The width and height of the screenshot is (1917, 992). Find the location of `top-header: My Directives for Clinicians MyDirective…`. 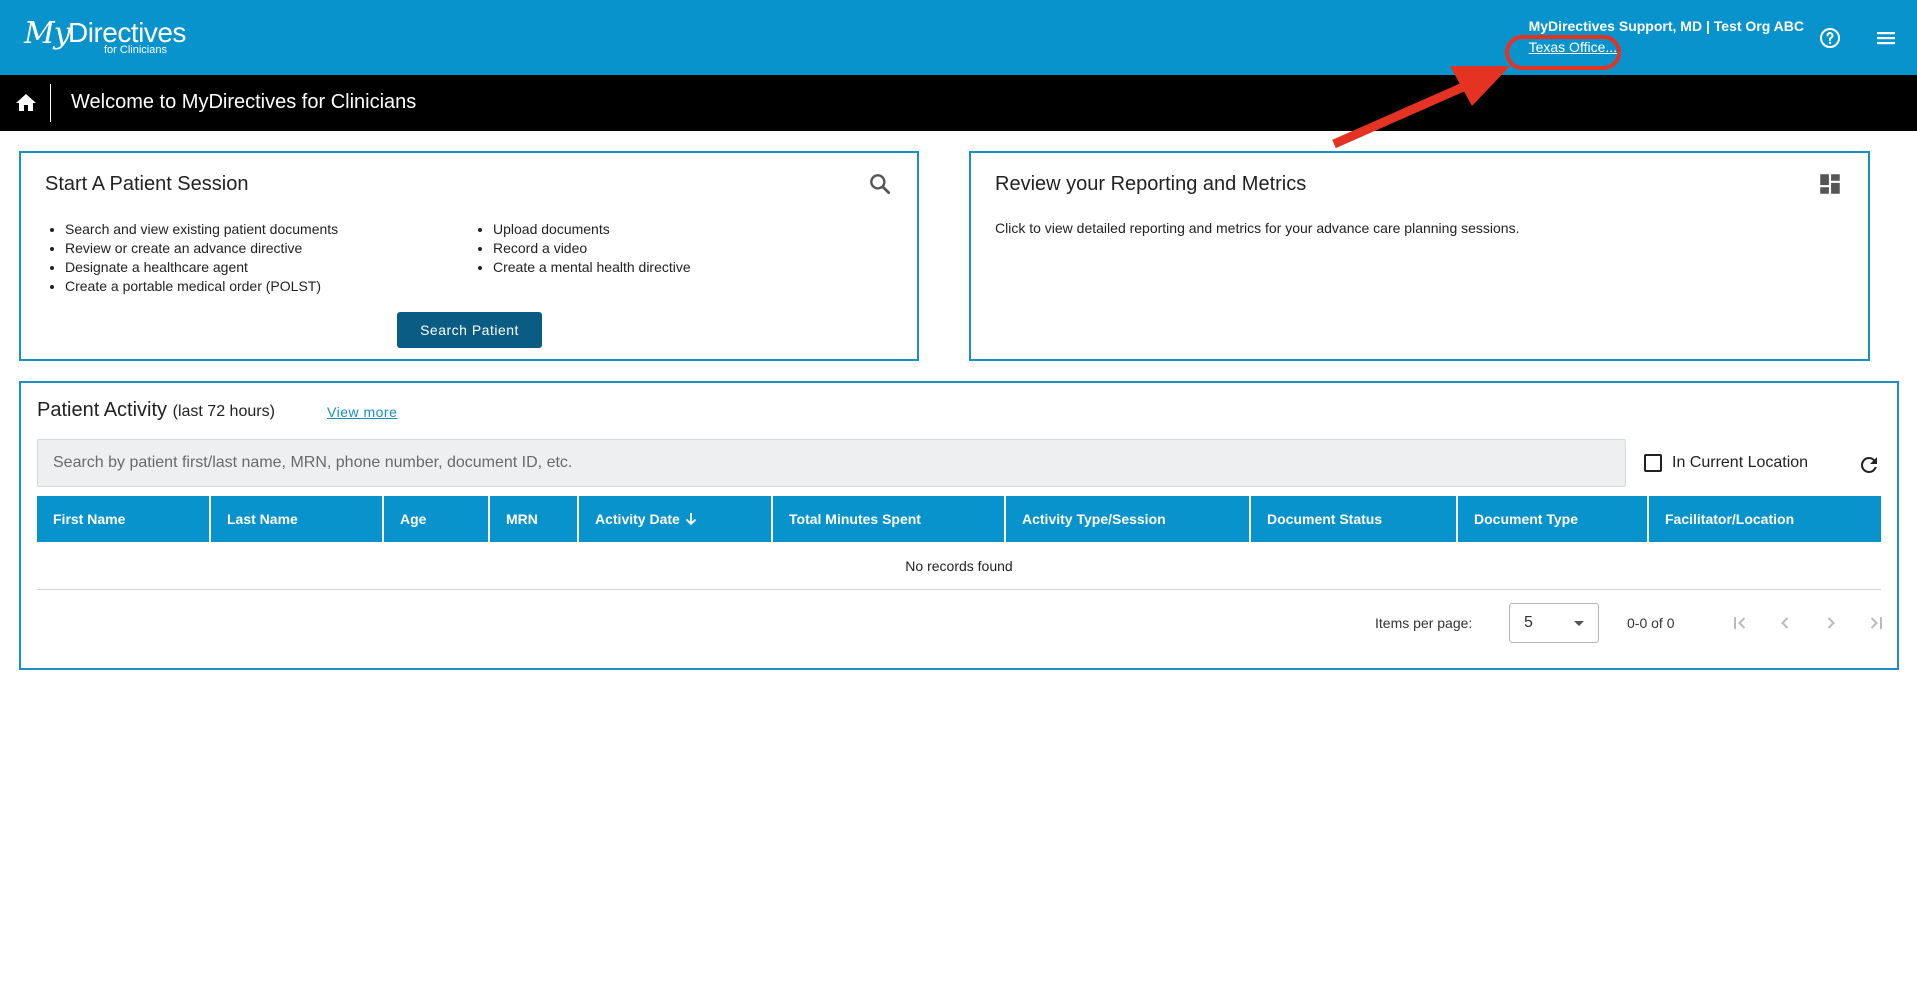

top-header: My Directives for Clinicians MyDirective… is located at coordinates (958, 37).